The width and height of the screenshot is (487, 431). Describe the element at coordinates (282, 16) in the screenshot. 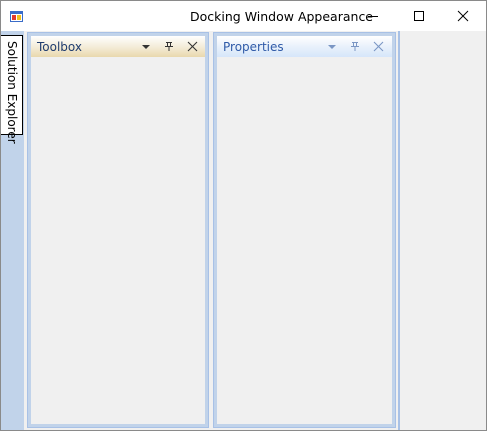

I see `window-title: Docking Window Appearance` at that location.